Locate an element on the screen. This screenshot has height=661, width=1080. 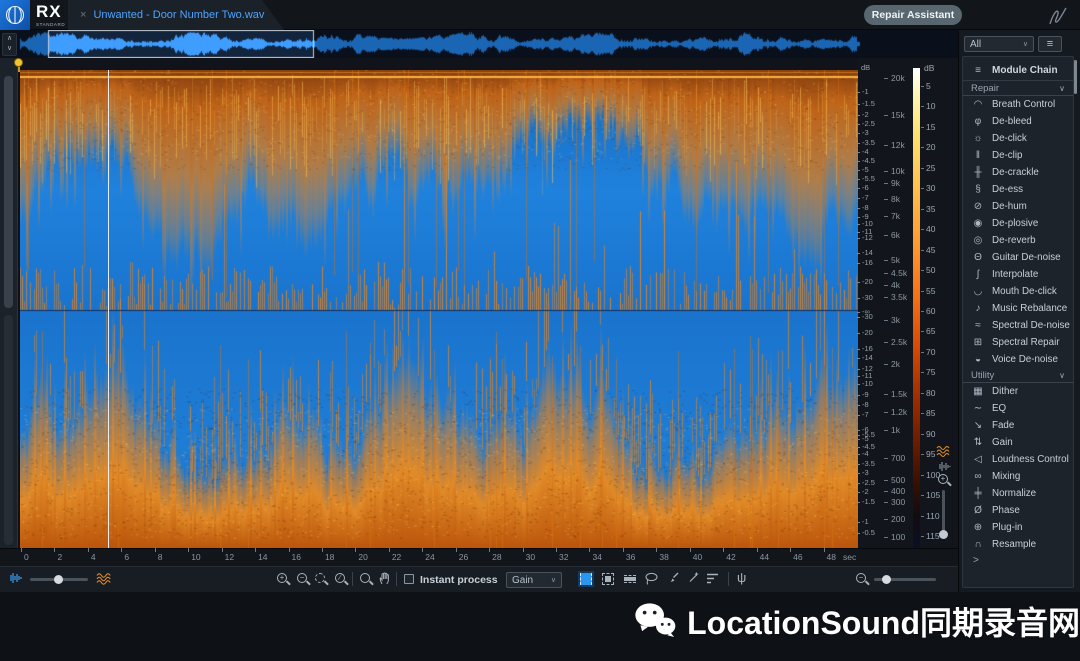
amp-axis-label: -5.5 is located at coordinates (868, 178).